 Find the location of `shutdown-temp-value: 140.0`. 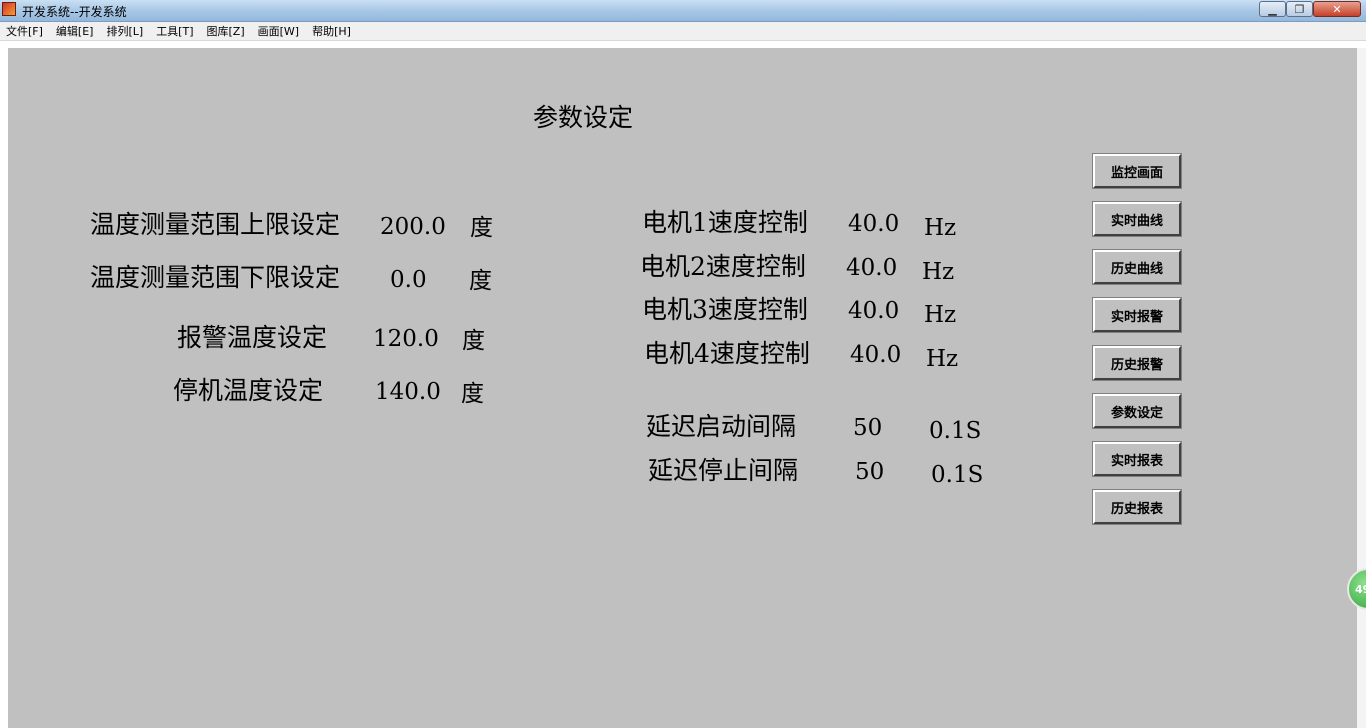

shutdown-temp-value: 140.0 is located at coordinates (408, 392).